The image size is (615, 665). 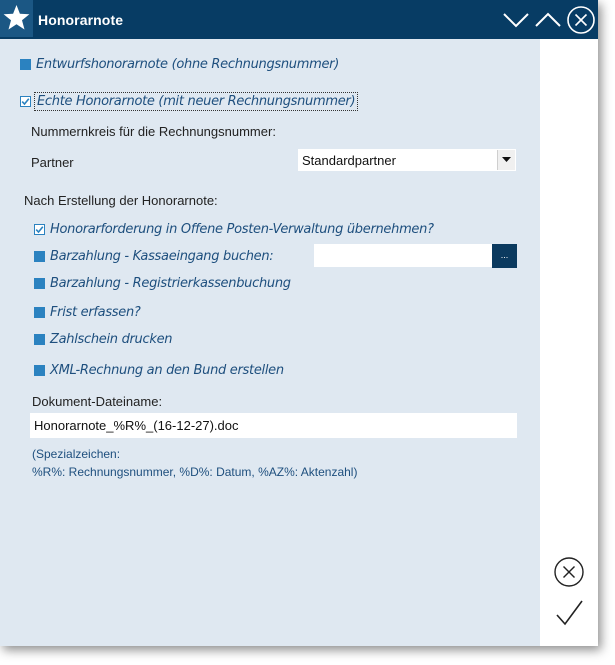 I want to click on cash-booking-label: Barzahlung - Kassaeingang buchen:, so click(x=162, y=256).